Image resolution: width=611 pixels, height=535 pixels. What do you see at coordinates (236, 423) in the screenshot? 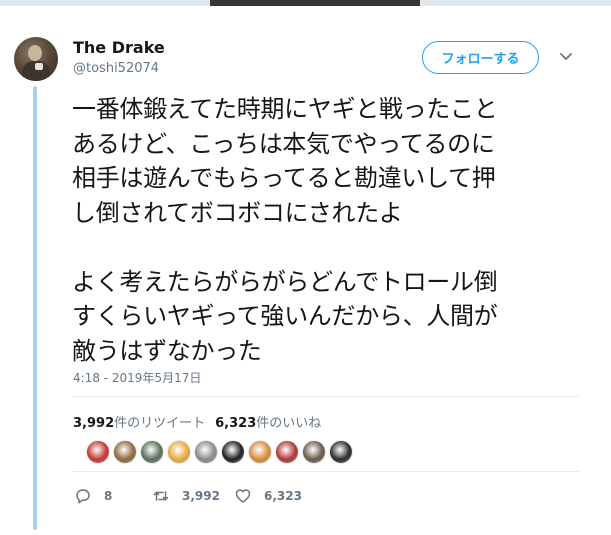
I see `like-stat-count: 6,323` at bounding box center [236, 423].